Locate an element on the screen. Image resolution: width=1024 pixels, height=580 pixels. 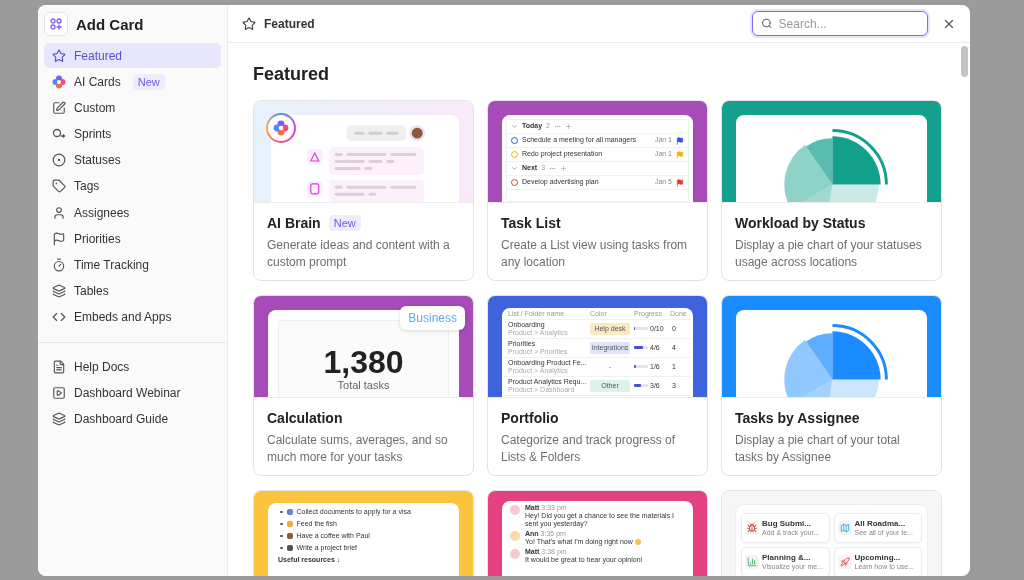
flower-icon is located at coordinates (59, 81).